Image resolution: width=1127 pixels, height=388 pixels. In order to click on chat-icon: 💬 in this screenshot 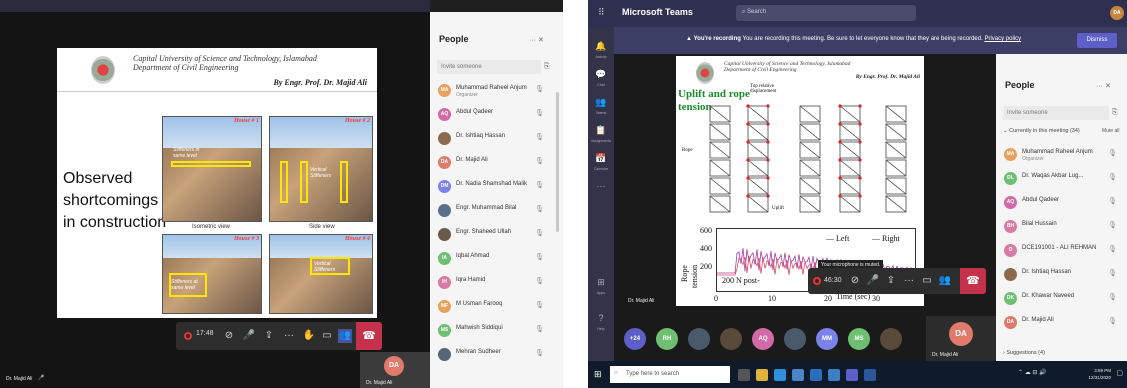, I will do `click(601, 75)`.